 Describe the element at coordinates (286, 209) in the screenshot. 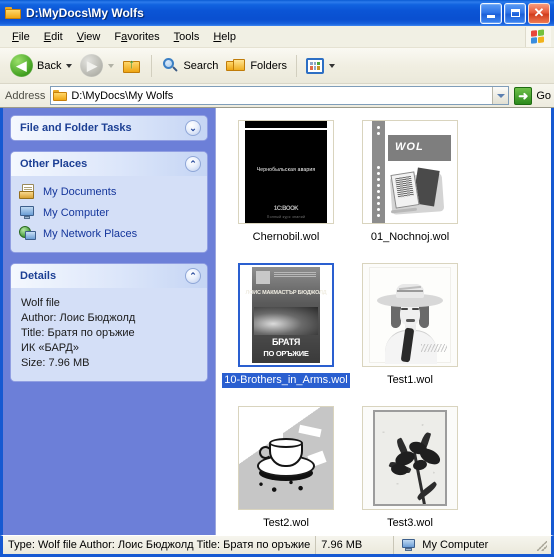

I see `thumb-text-chernobil-logo: 1C:BOOK` at that location.